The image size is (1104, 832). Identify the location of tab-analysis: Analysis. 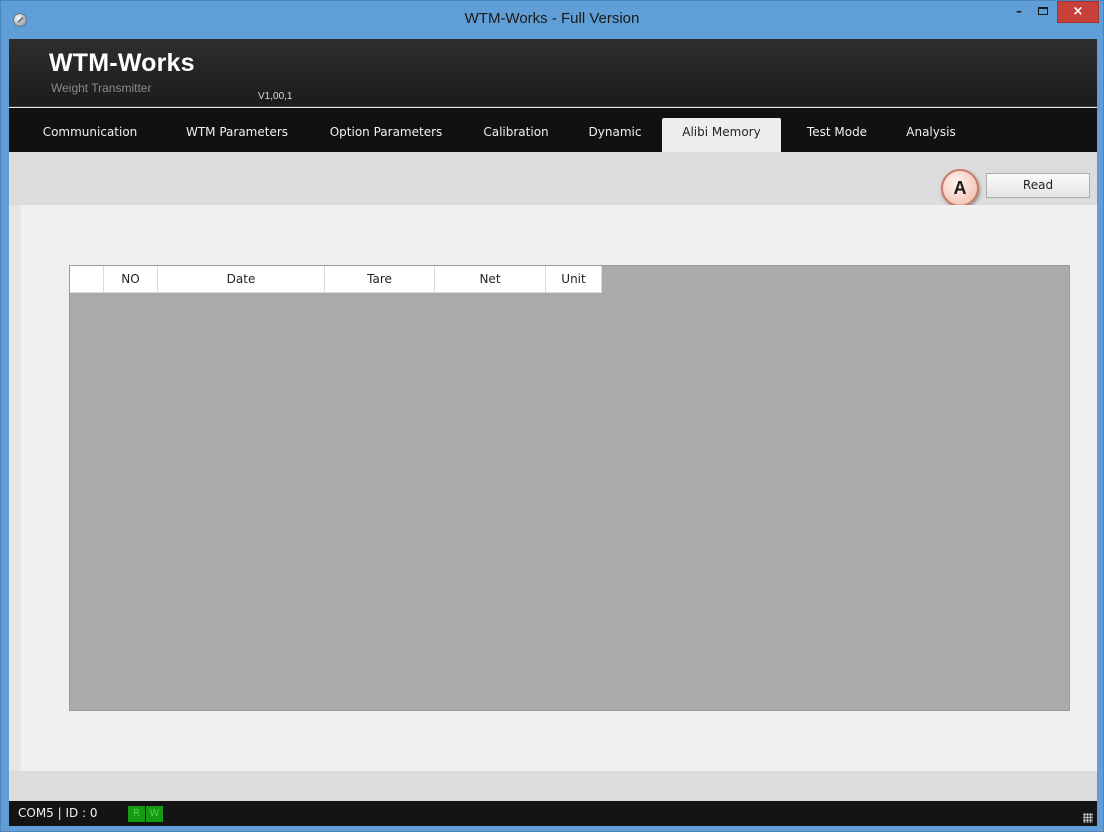
(931, 135).